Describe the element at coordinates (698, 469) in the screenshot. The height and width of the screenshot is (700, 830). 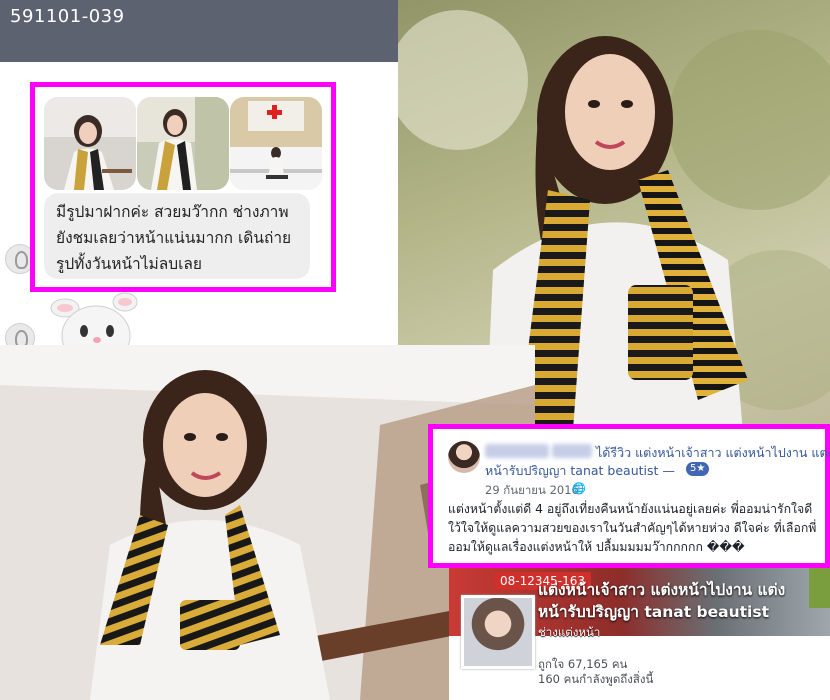
I see `rating-badge: 5★` at that location.